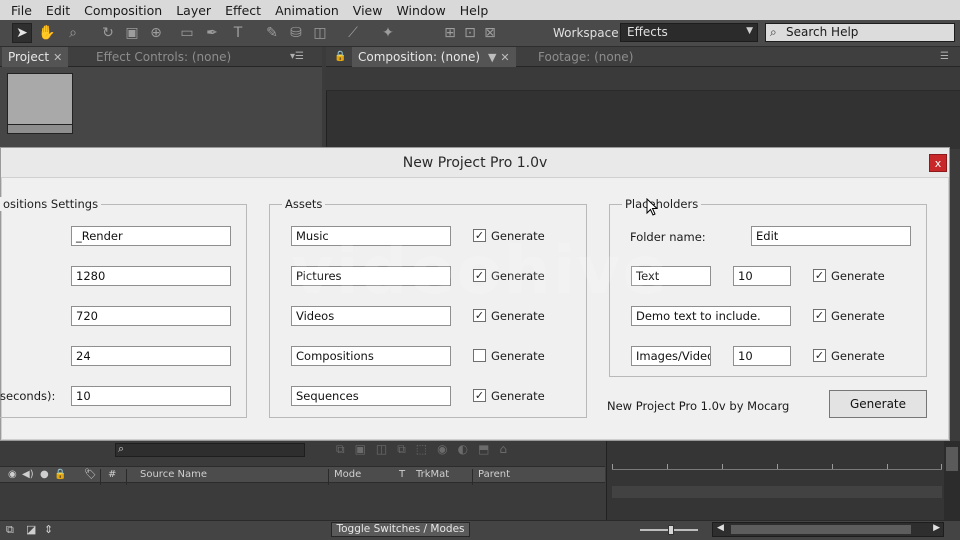 Image resolution: width=960 pixels, height=540 pixels. What do you see at coordinates (90, 474) in the screenshot?
I see `label-icon: 🏷` at bounding box center [90, 474].